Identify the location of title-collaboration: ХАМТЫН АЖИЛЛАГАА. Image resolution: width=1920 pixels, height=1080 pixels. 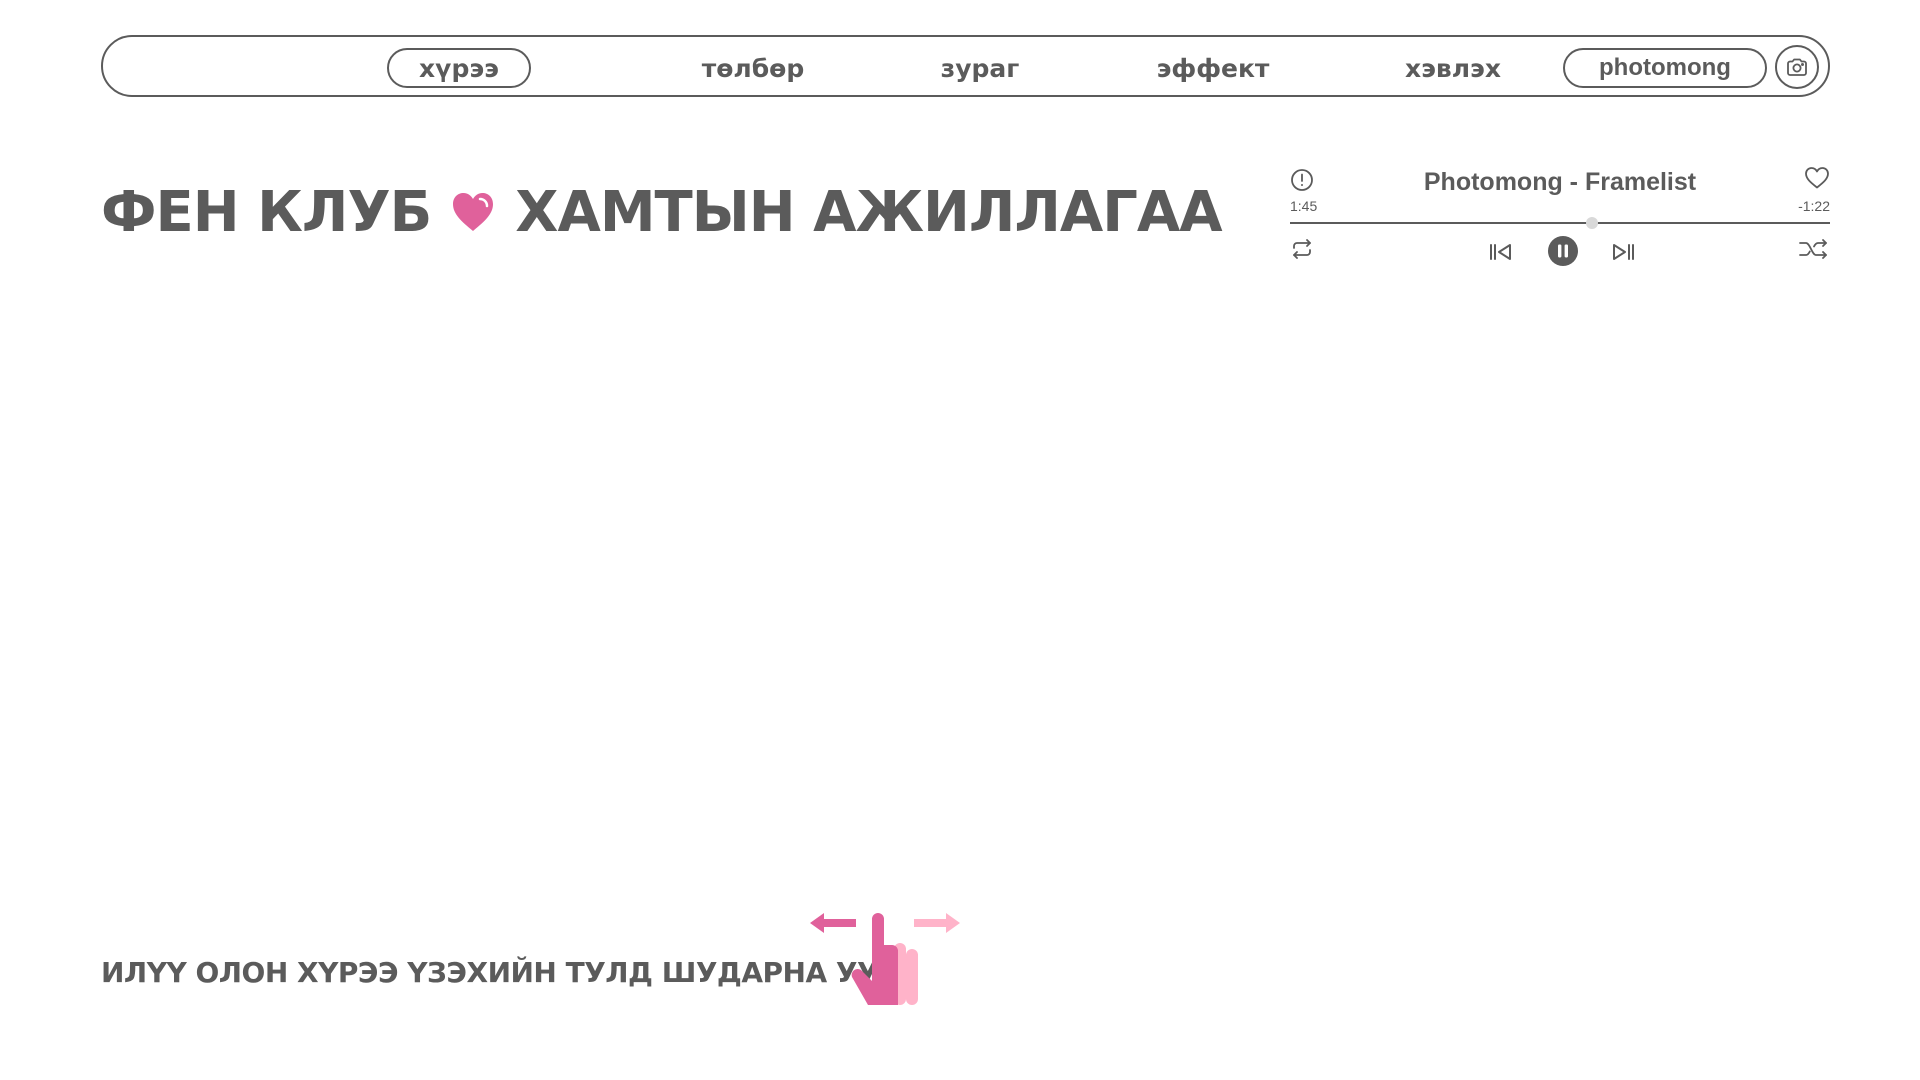
(868, 212).